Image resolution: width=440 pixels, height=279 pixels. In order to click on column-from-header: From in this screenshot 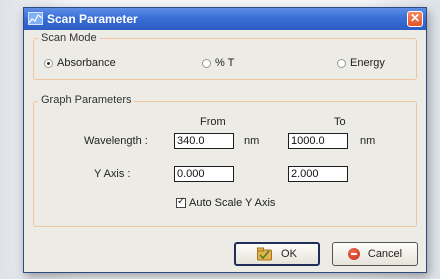, I will do `click(213, 122)`.